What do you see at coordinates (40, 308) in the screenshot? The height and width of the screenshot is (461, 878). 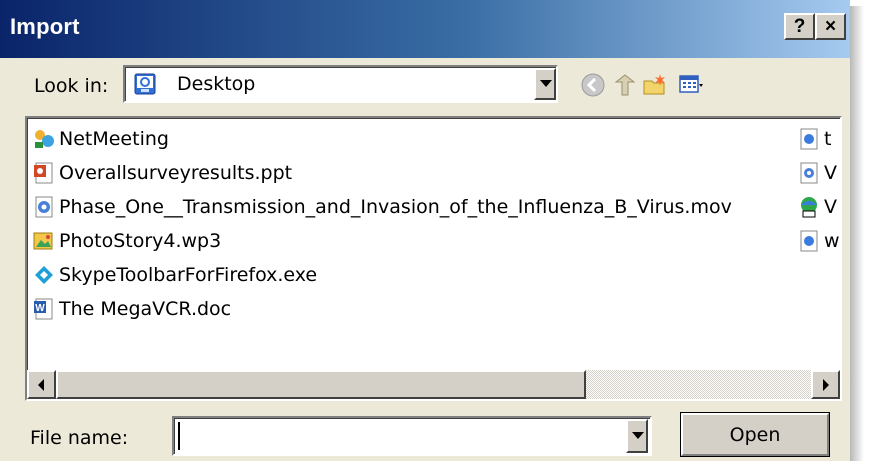 I see `svg-text: W` at bounding box center [40, 308].